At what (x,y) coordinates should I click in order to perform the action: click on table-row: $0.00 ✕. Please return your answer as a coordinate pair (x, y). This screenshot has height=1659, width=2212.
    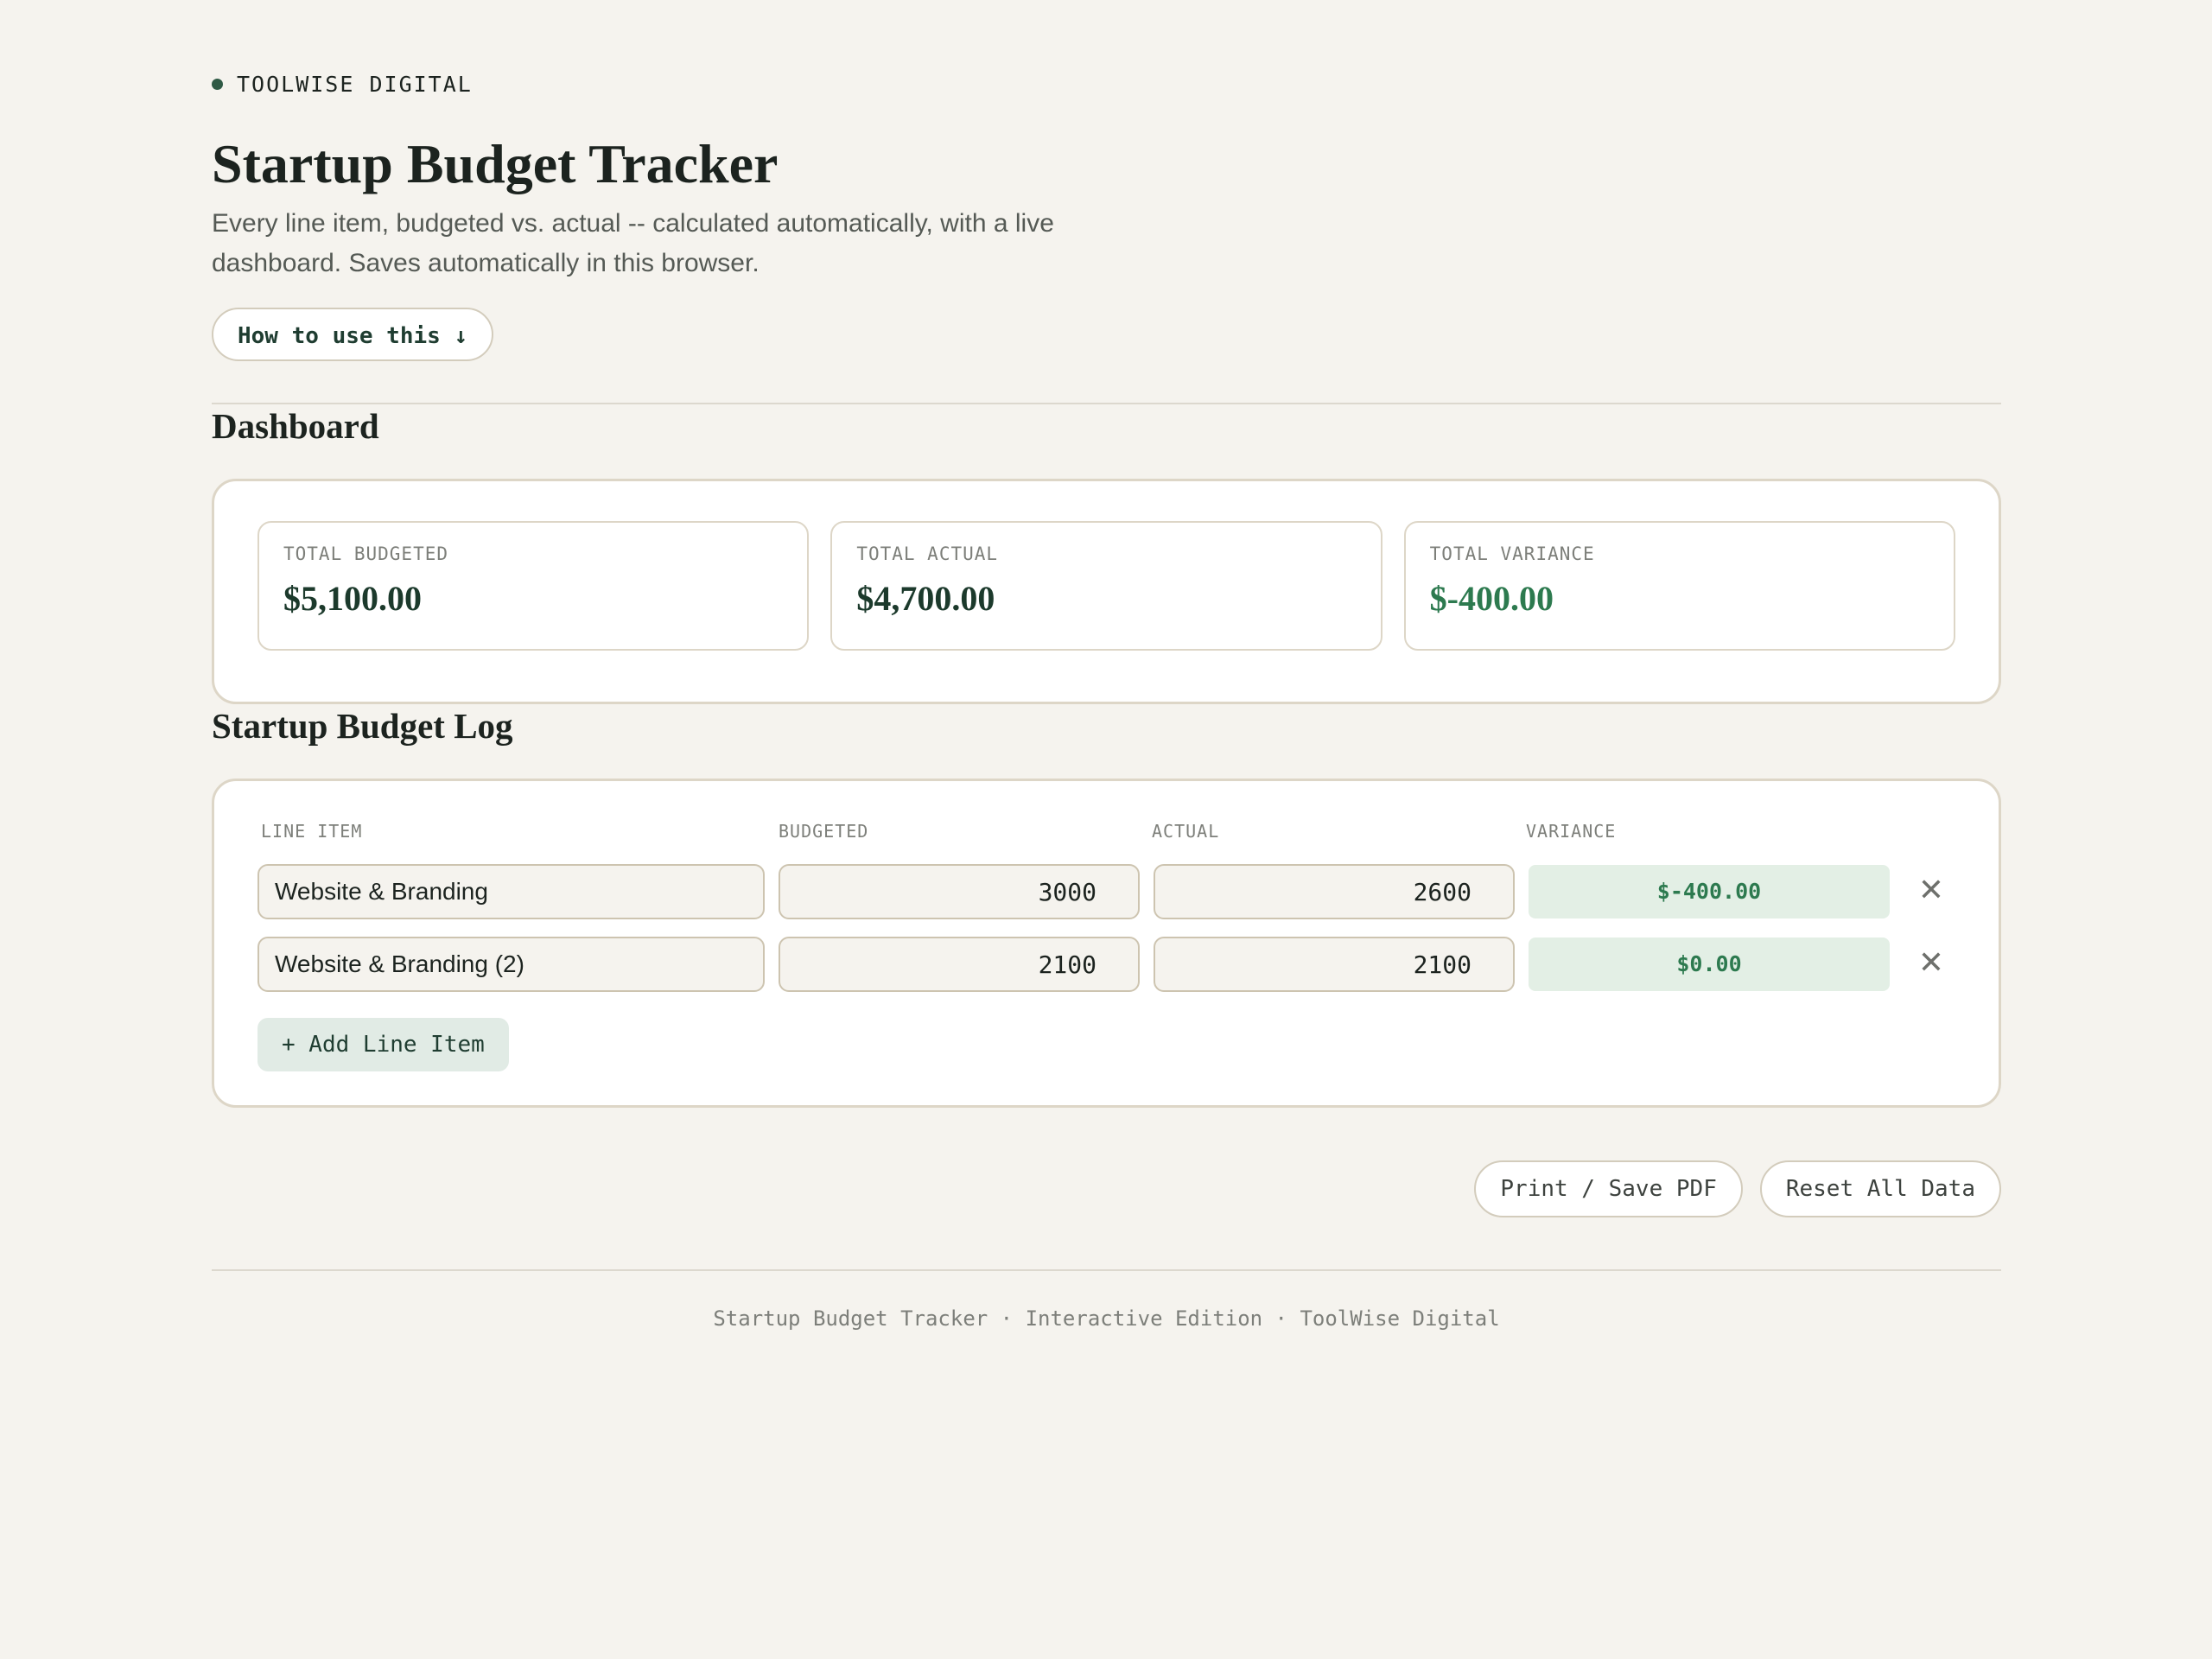
    Looking at the image, I should click on (1106, 965).